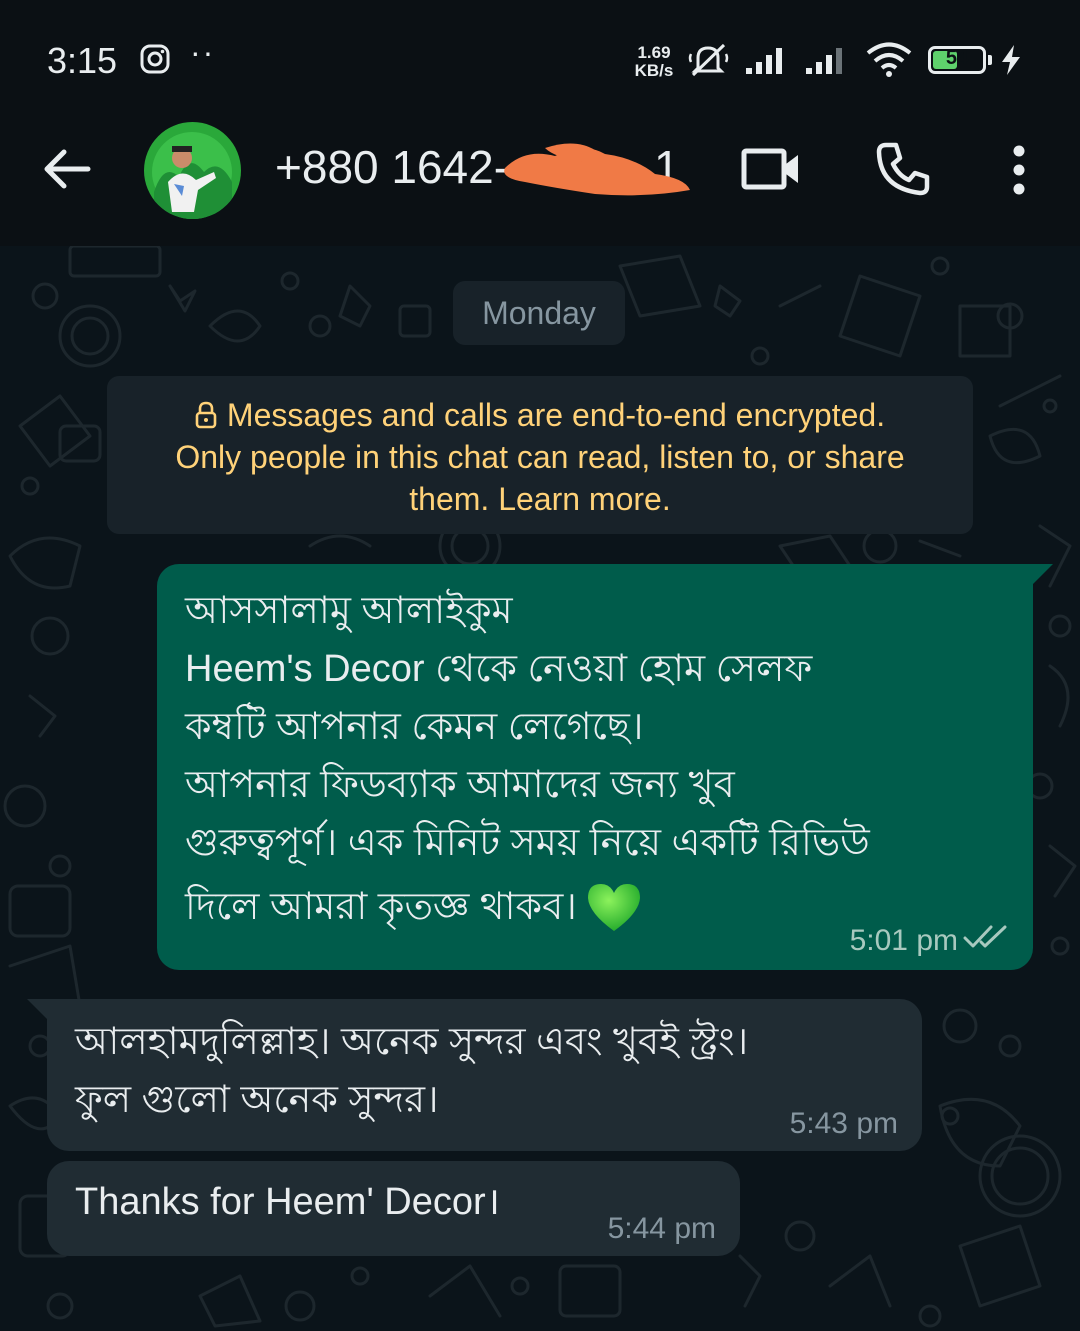 The height and width of the screenshot is (1331, 1080). What do you see at coordinates (654, 70) in the screenshot?
I see `network-speed-unit: KB/s` at bounding box center [654, 70].